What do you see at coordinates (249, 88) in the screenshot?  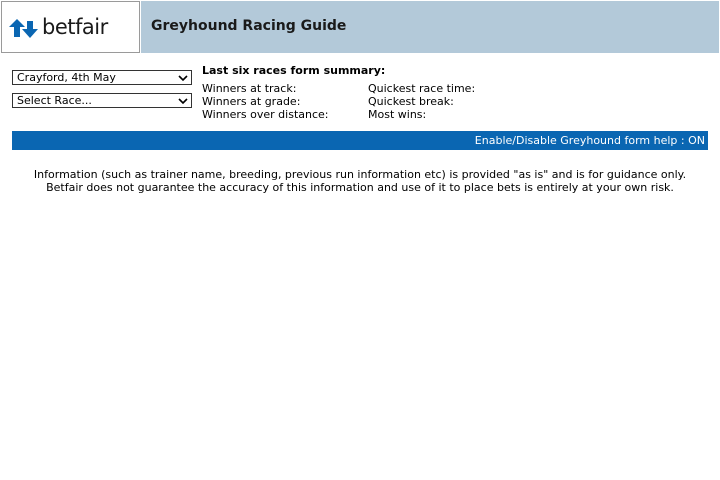 I see `winners-at-track-label: Winners at track:` at bounding box center [249, 88].